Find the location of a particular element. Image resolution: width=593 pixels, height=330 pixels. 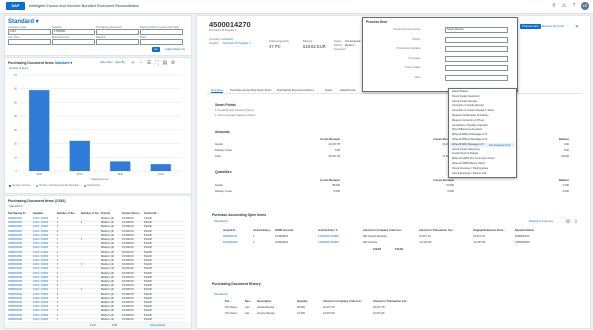

column-header: GR/IR Account is located at coordinates (284, 230).